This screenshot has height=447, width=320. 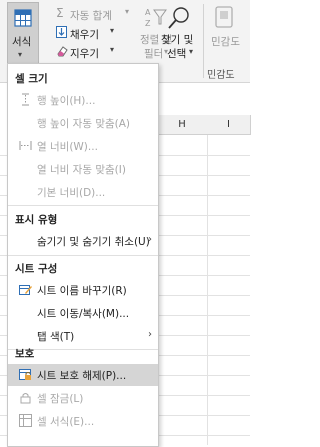 I want to click on fill-label: 채우기, so click(x=84, y=35).